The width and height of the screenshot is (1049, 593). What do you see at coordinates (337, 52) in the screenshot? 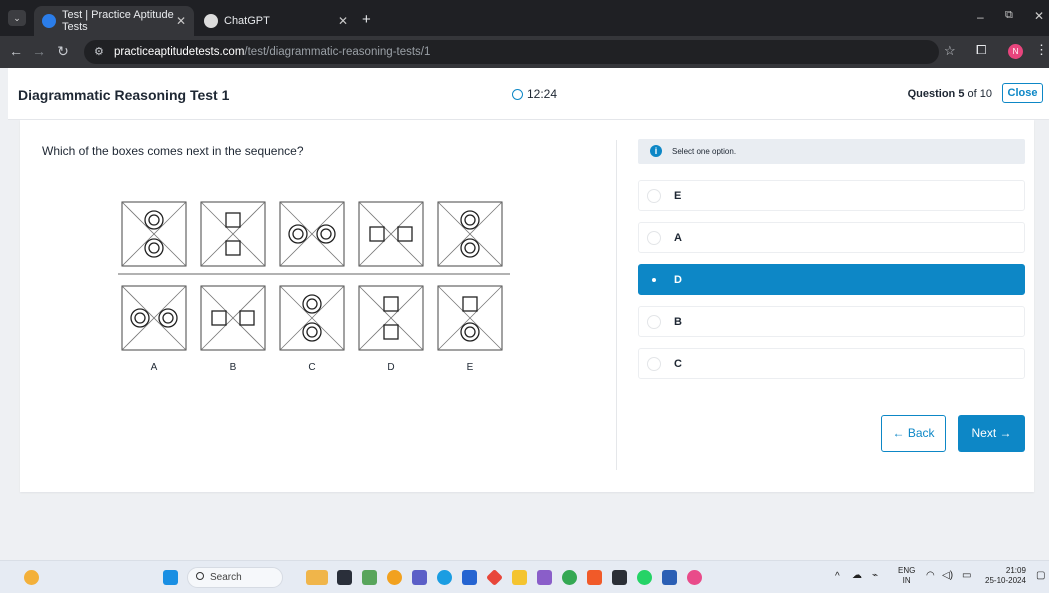
I see `url-path: /test/diagrammatic-reasoning-tests/1` at bounding box center [337, 52].